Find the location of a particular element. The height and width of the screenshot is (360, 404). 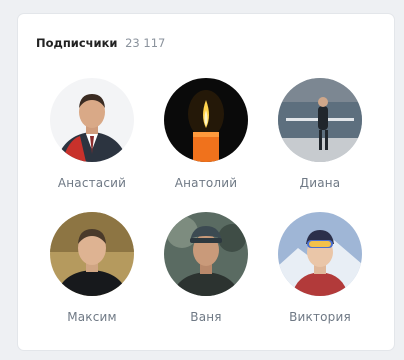

man-portrait-photo is located at coordinates (92, 254).